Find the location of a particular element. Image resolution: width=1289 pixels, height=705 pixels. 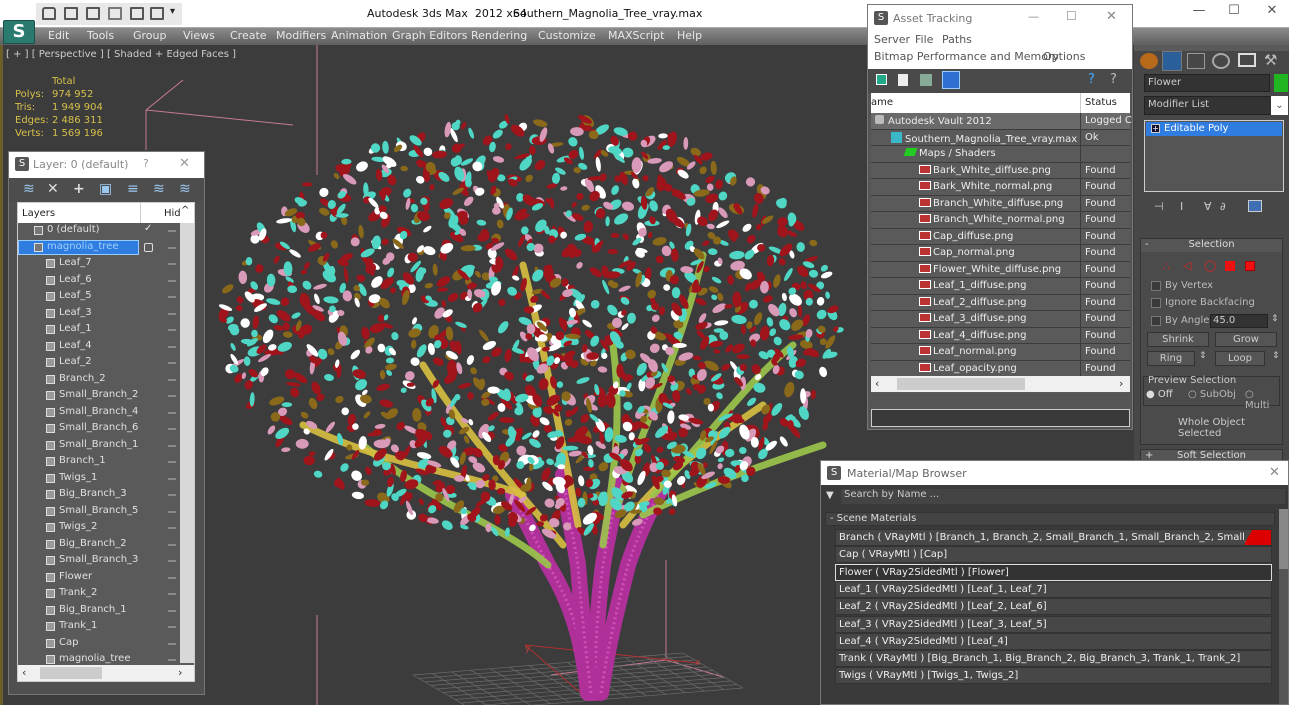

help-icon: ? is located at coordinates (1091, 79).